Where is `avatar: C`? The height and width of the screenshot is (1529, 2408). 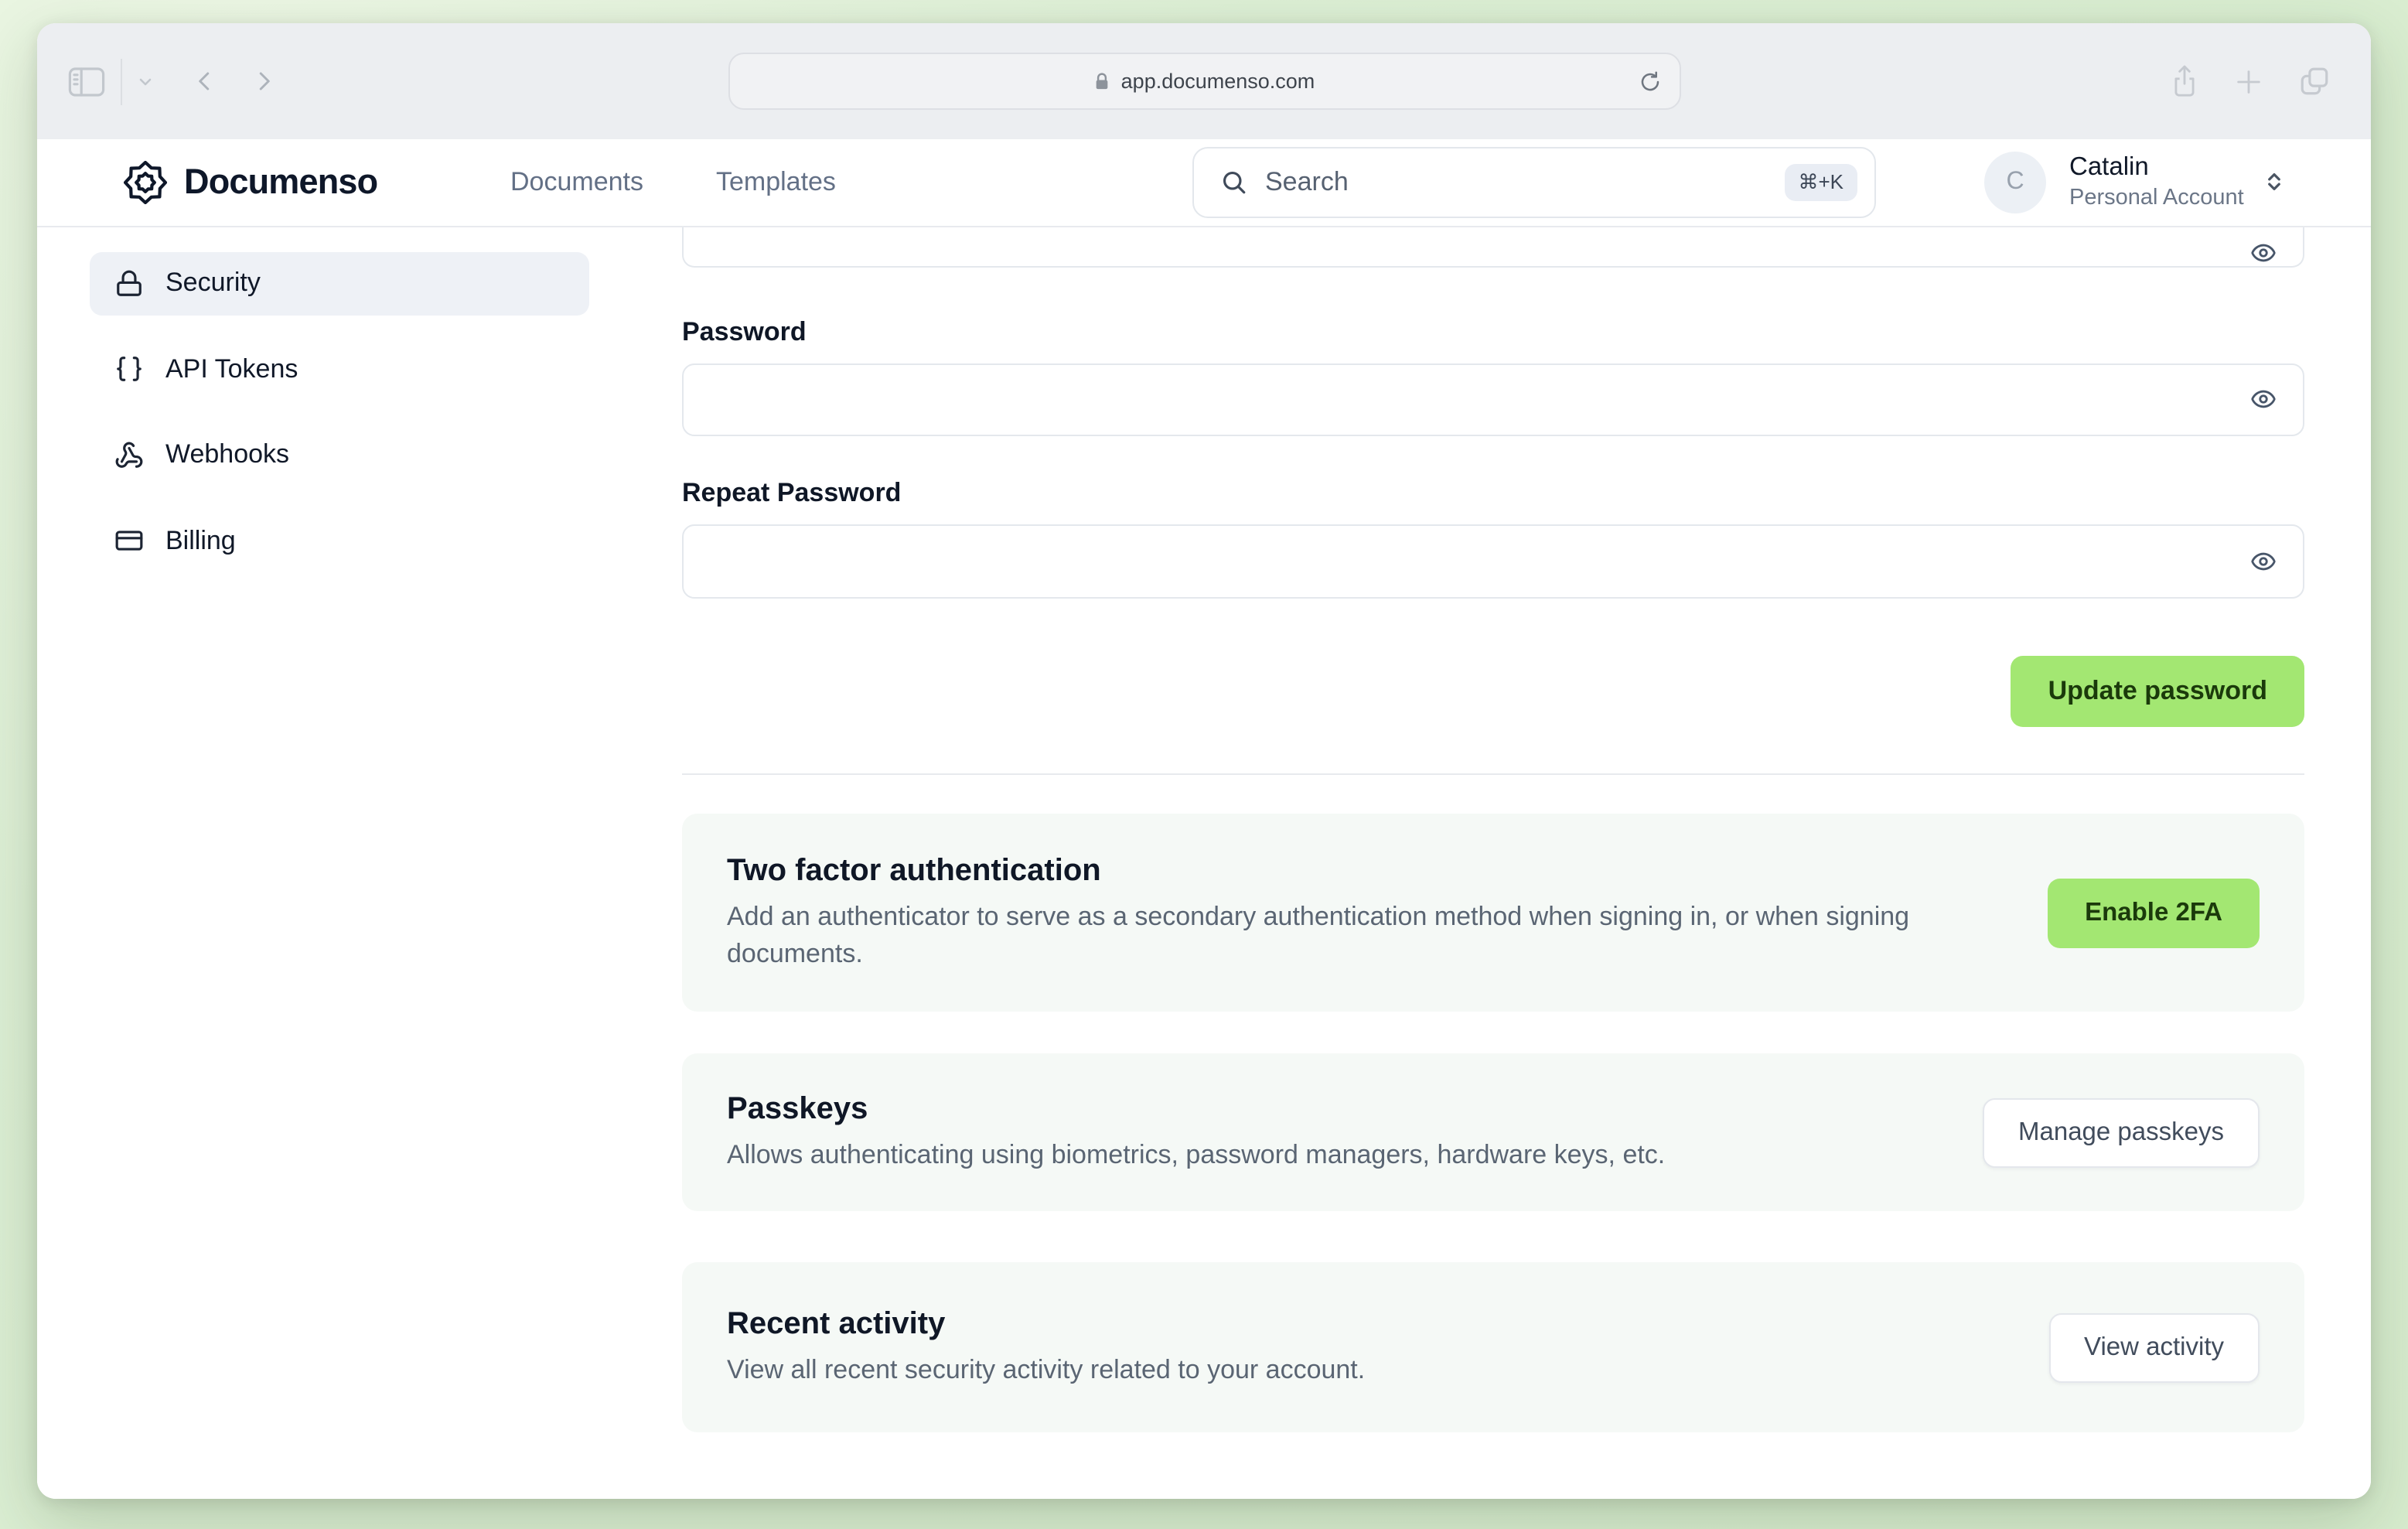
avatar: C is located at coordinates (2015, 182).